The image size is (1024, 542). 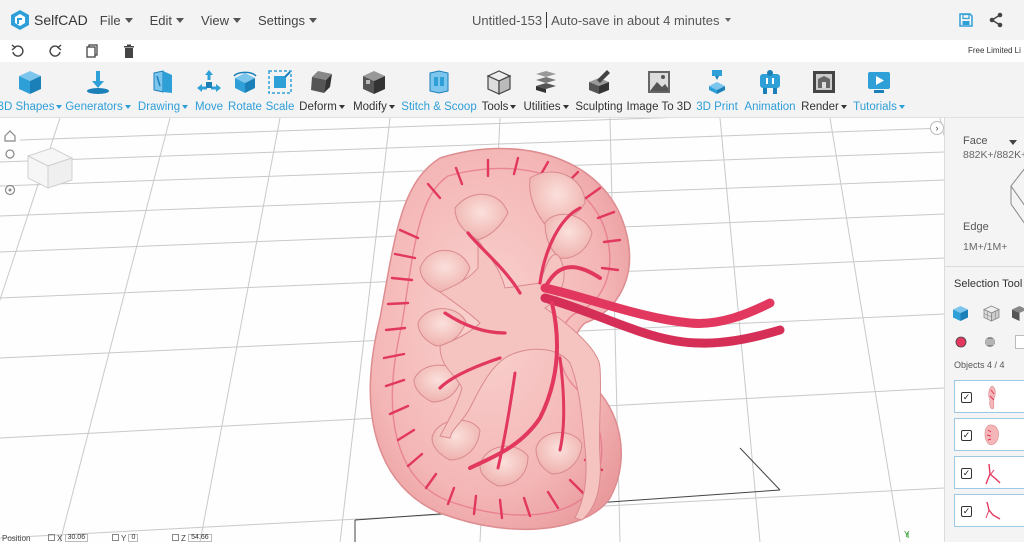 I want to click on tool-render: Render, so click(x=824, y=90).